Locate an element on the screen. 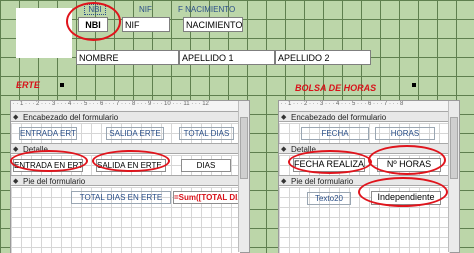 Image resolution: width=474 pixels, height=253 pixels. left-footer-band: ◆ Pie del formulario is located at coordinates (125, 180).